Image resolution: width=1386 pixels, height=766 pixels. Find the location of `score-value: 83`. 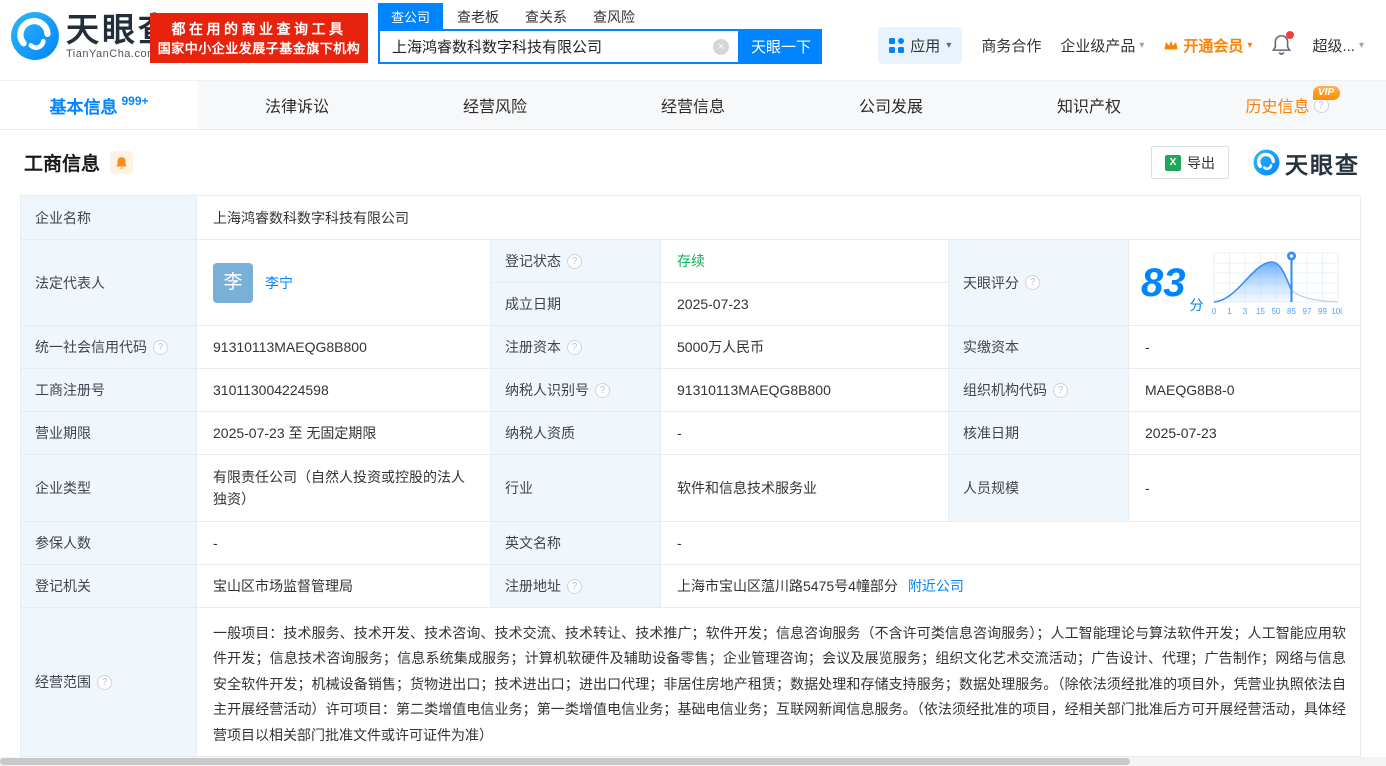

score-value: 83 is located at coordinates (1163, 282).